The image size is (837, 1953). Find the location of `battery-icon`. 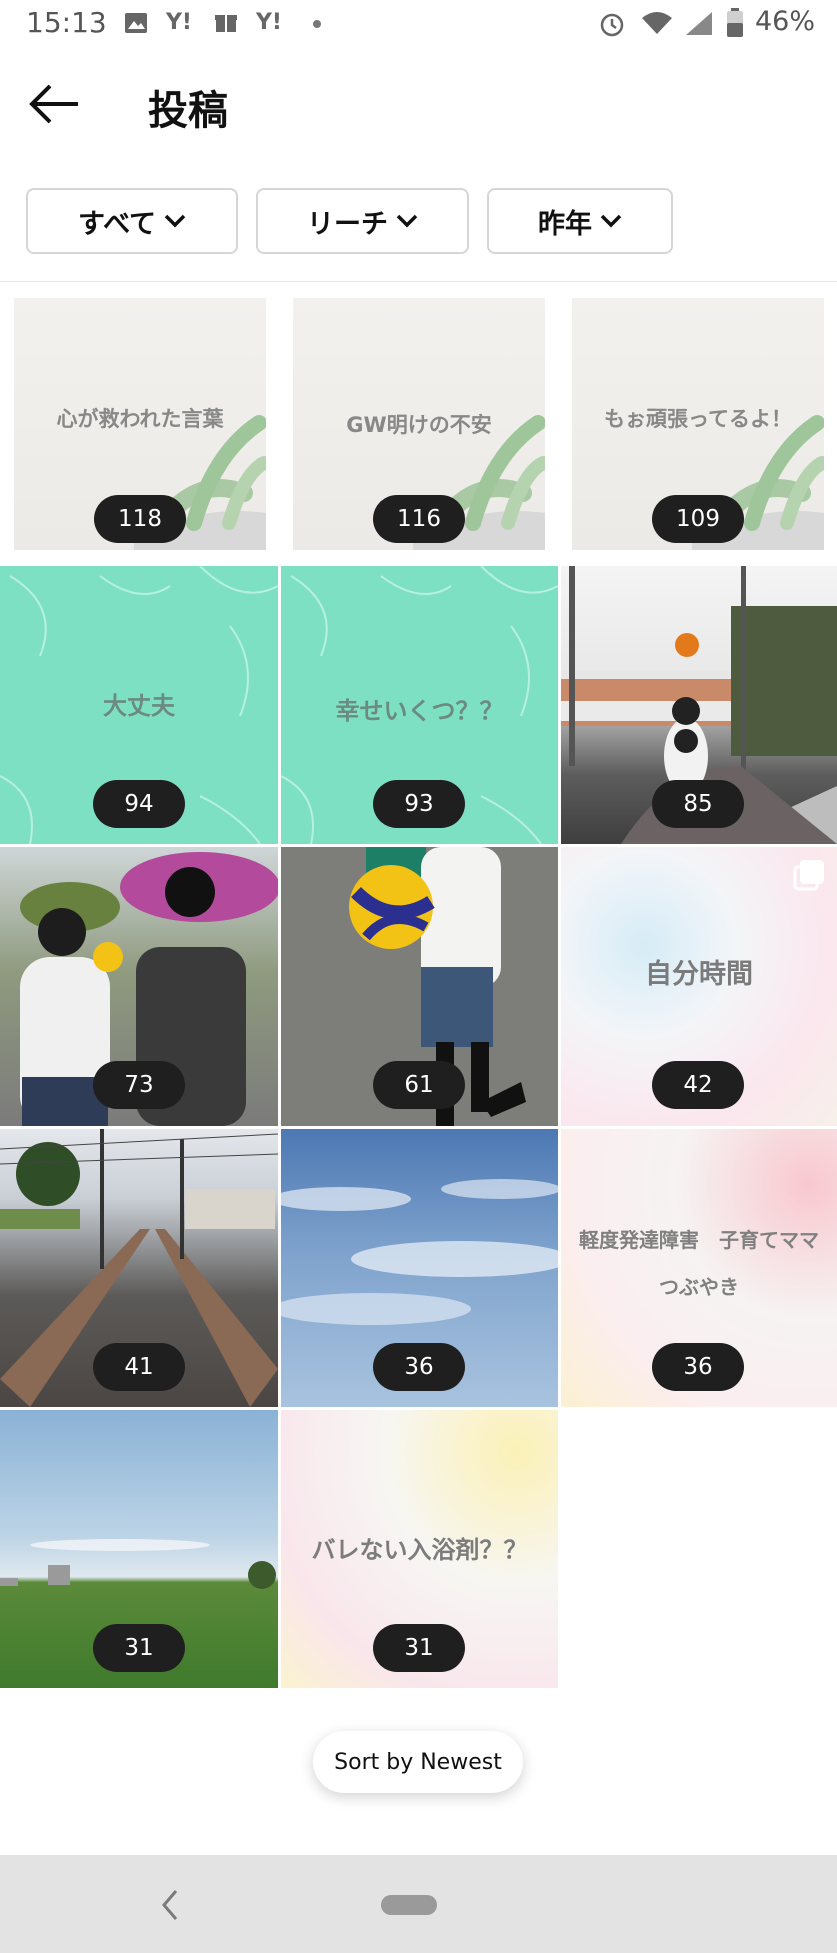

battery-icon is located at coordinates (735, 22).